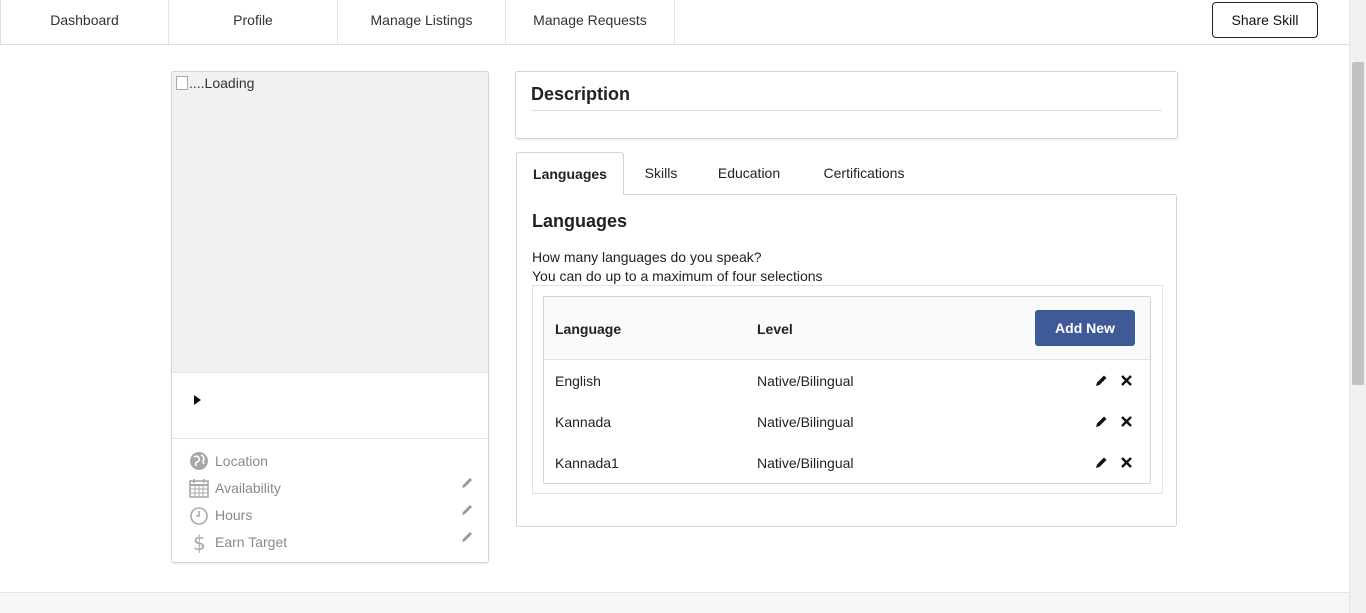 The image size is (1366, 613). What do you see at coordinates (590, 22) in the screenshot?
I see `nav-manage-requests: Manage Requests` at bounding box center [590, 22].